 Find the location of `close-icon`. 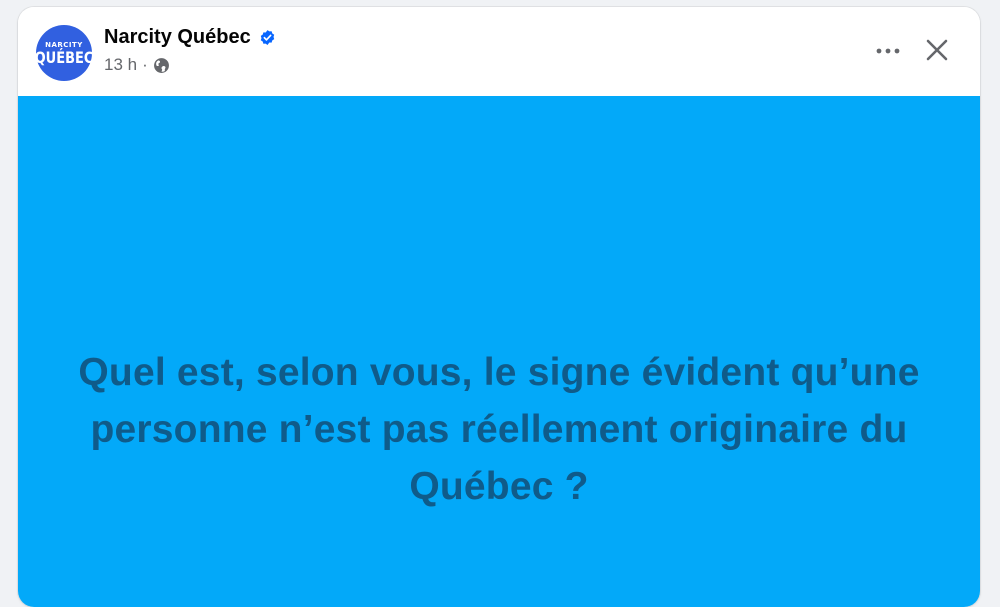

close-icon is located at coordinates (937, 50).